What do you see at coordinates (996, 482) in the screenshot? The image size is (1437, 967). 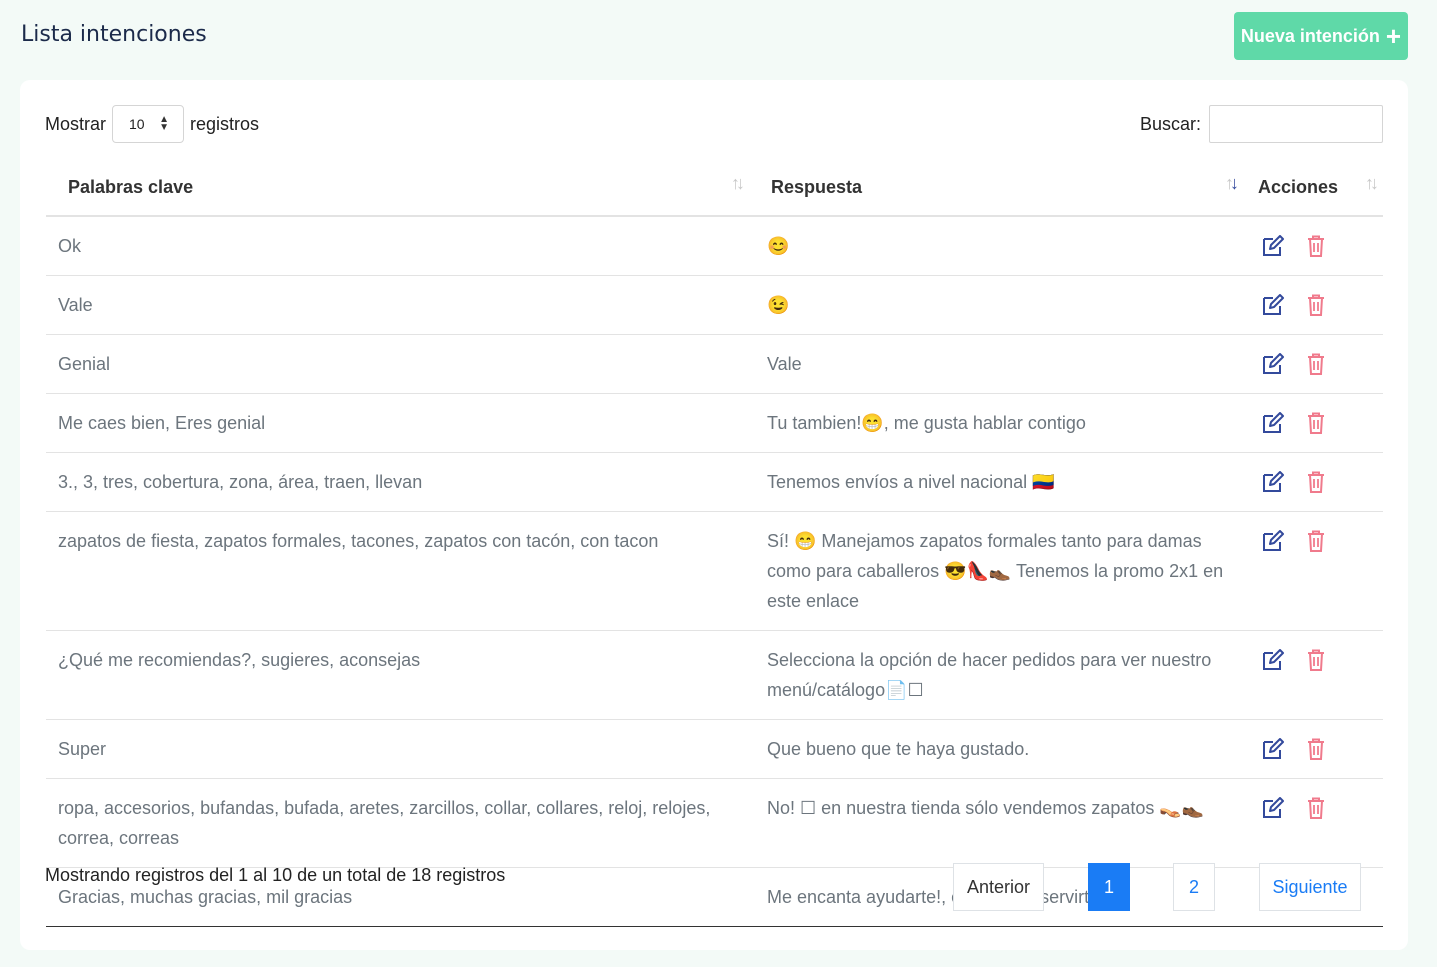 I see `response-cell: Tenemos envíos a nivel nacional 🇨🇴` at bounding box center [996, 482].